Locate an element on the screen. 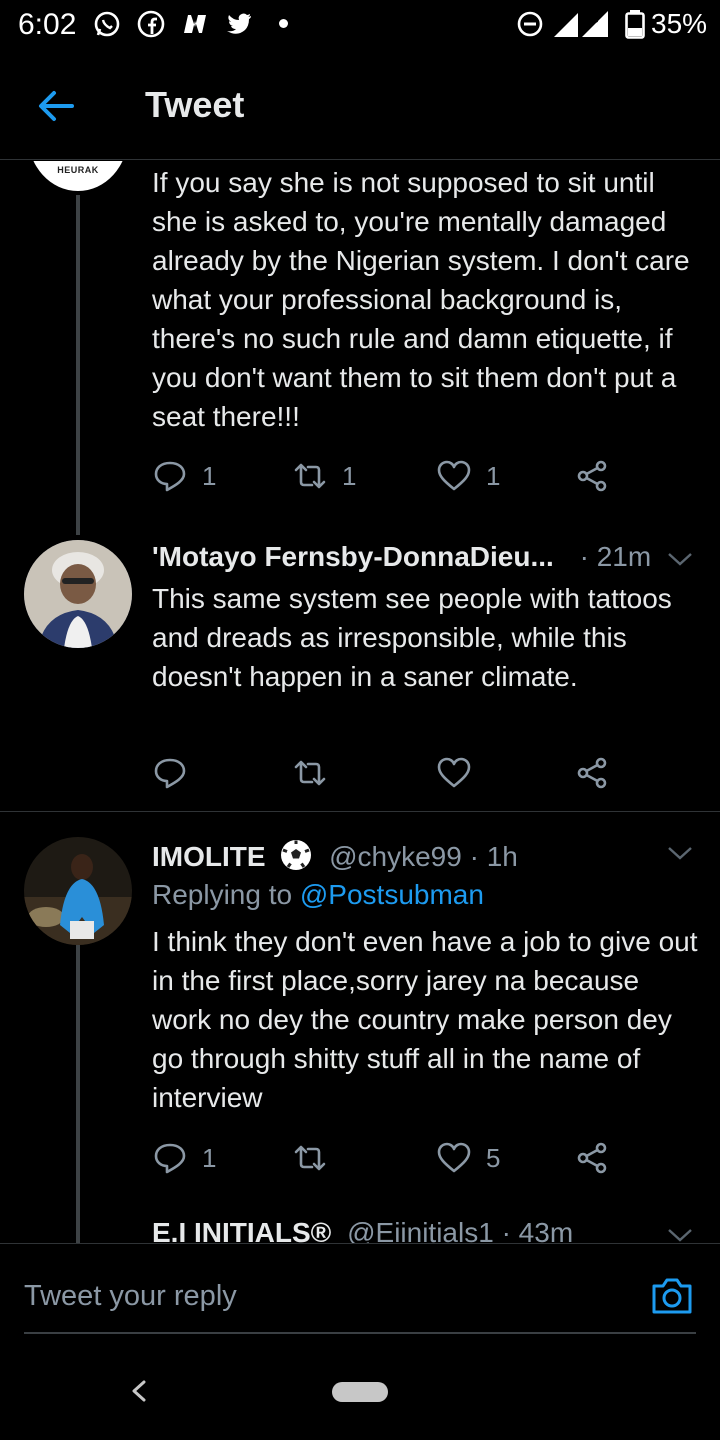 This screenshot has width=720, height=1440. tweet-time: · 1h is located at coordinates (494, 856).